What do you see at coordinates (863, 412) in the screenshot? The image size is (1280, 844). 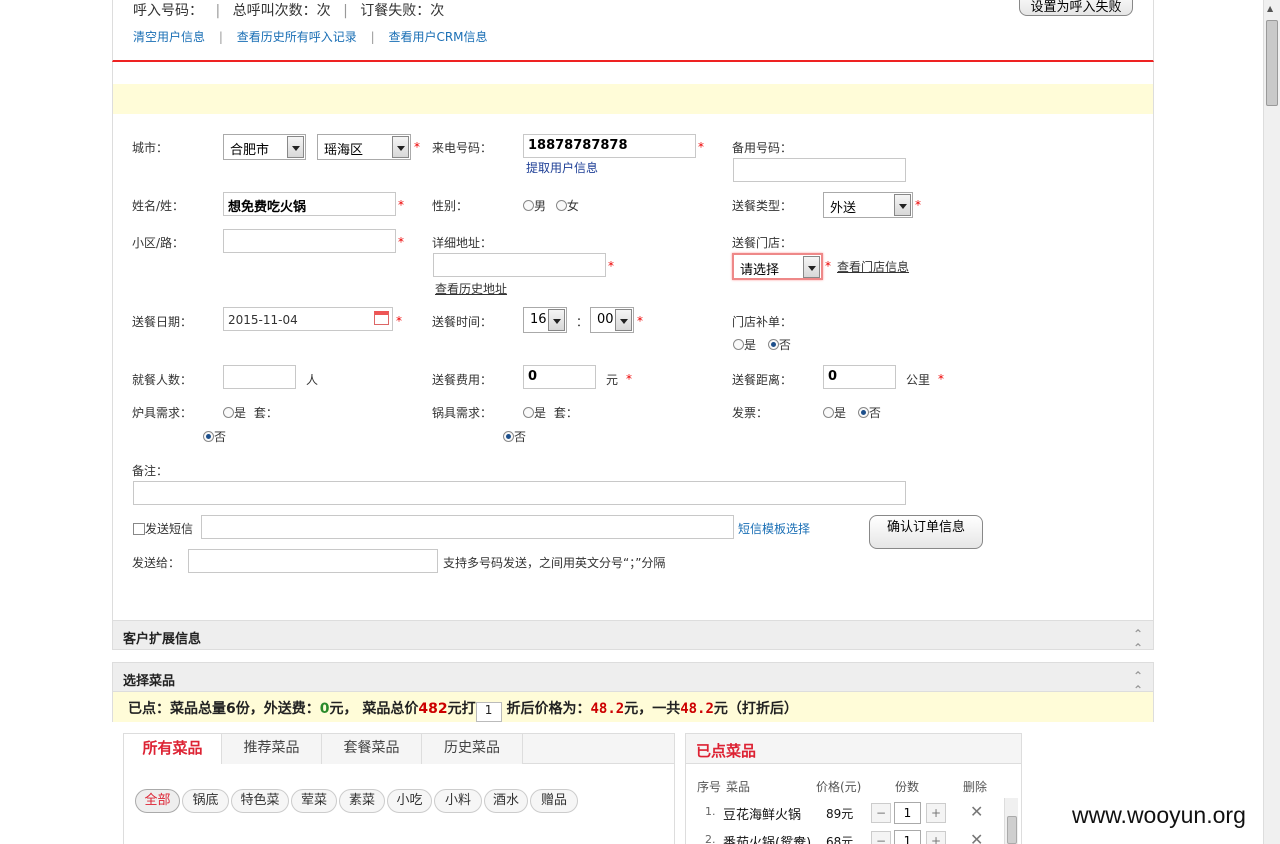 I see `invoice-no-radio` at bounding box center [863, 412].